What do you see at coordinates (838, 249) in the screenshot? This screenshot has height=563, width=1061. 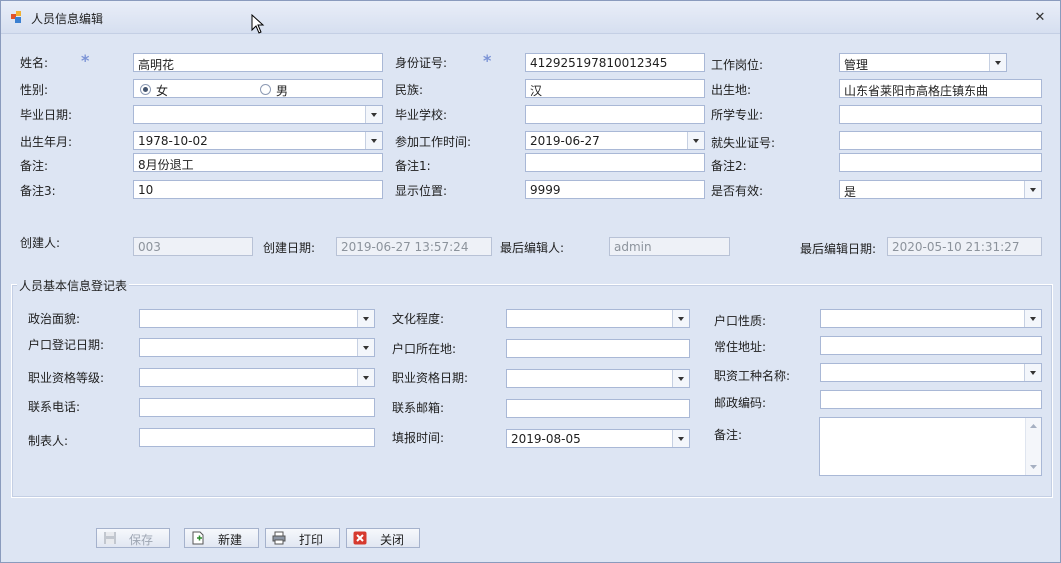 I see `last-edit-date-label: 最后编辑日期:` at bounding box center [838, 249].